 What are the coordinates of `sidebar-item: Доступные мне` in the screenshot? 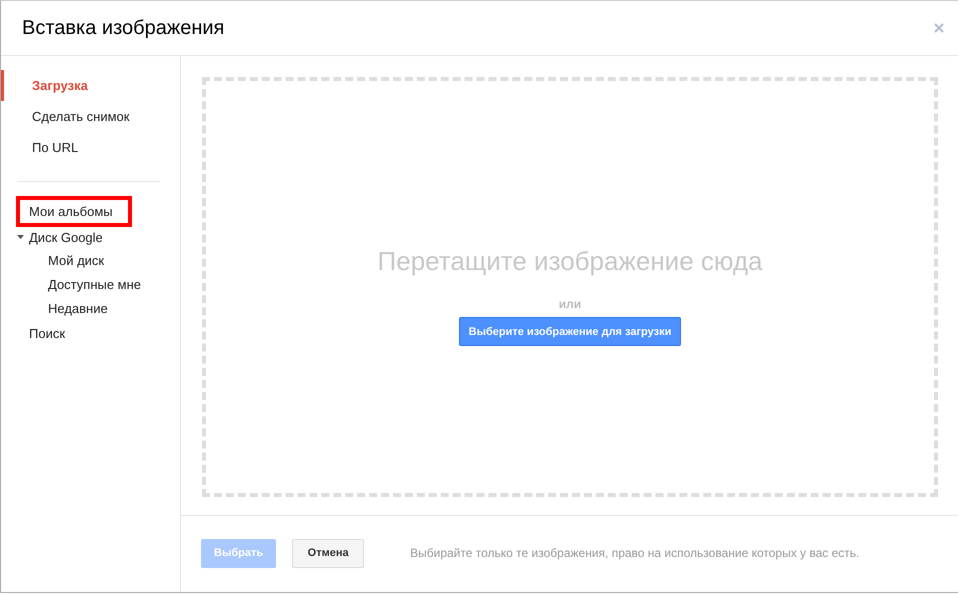 It's located at (90, 285).